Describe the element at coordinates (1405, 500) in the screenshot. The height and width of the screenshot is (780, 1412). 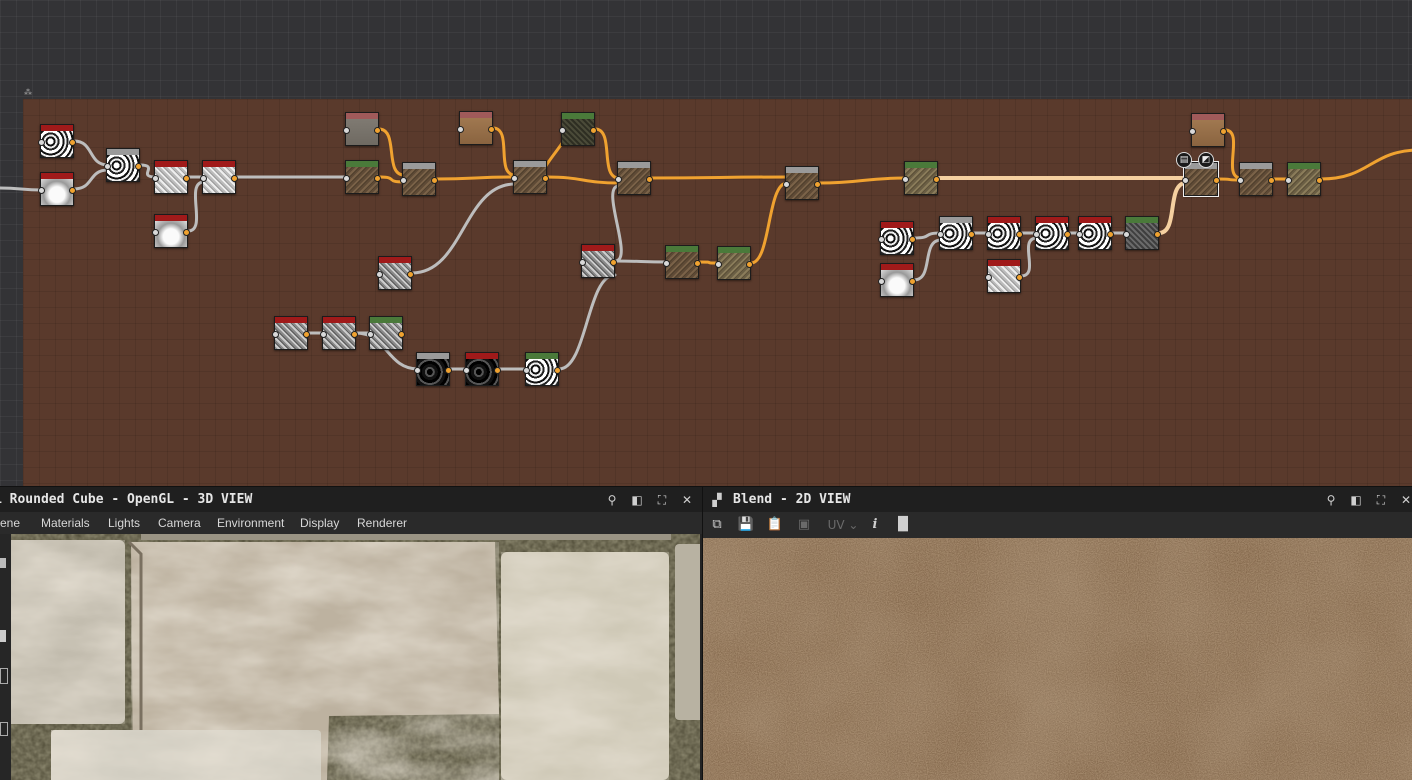
I see `close-icon: ✕` at that location.